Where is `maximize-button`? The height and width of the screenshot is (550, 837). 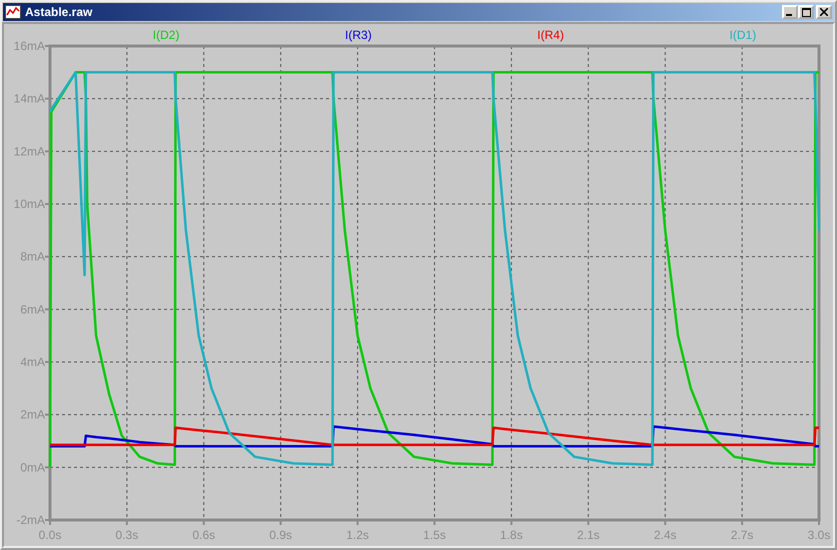 maximize-button is located at coordinates (806, 12).